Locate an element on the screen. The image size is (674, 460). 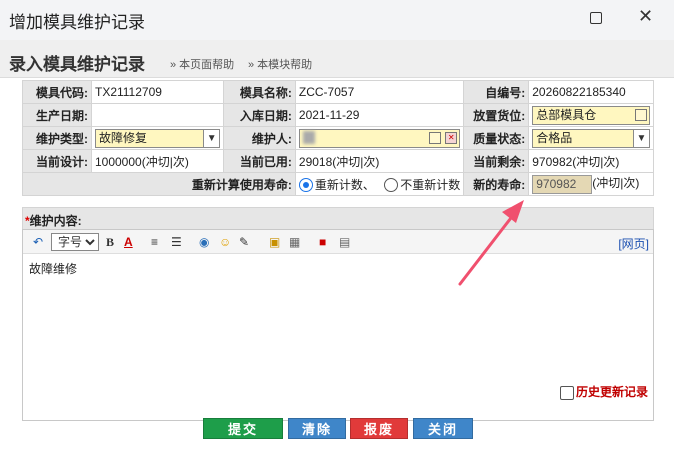
page-header: 录入模具维护记录 » 本页面帮助 » 本模块帮助 is located at coordinates (337, 59).